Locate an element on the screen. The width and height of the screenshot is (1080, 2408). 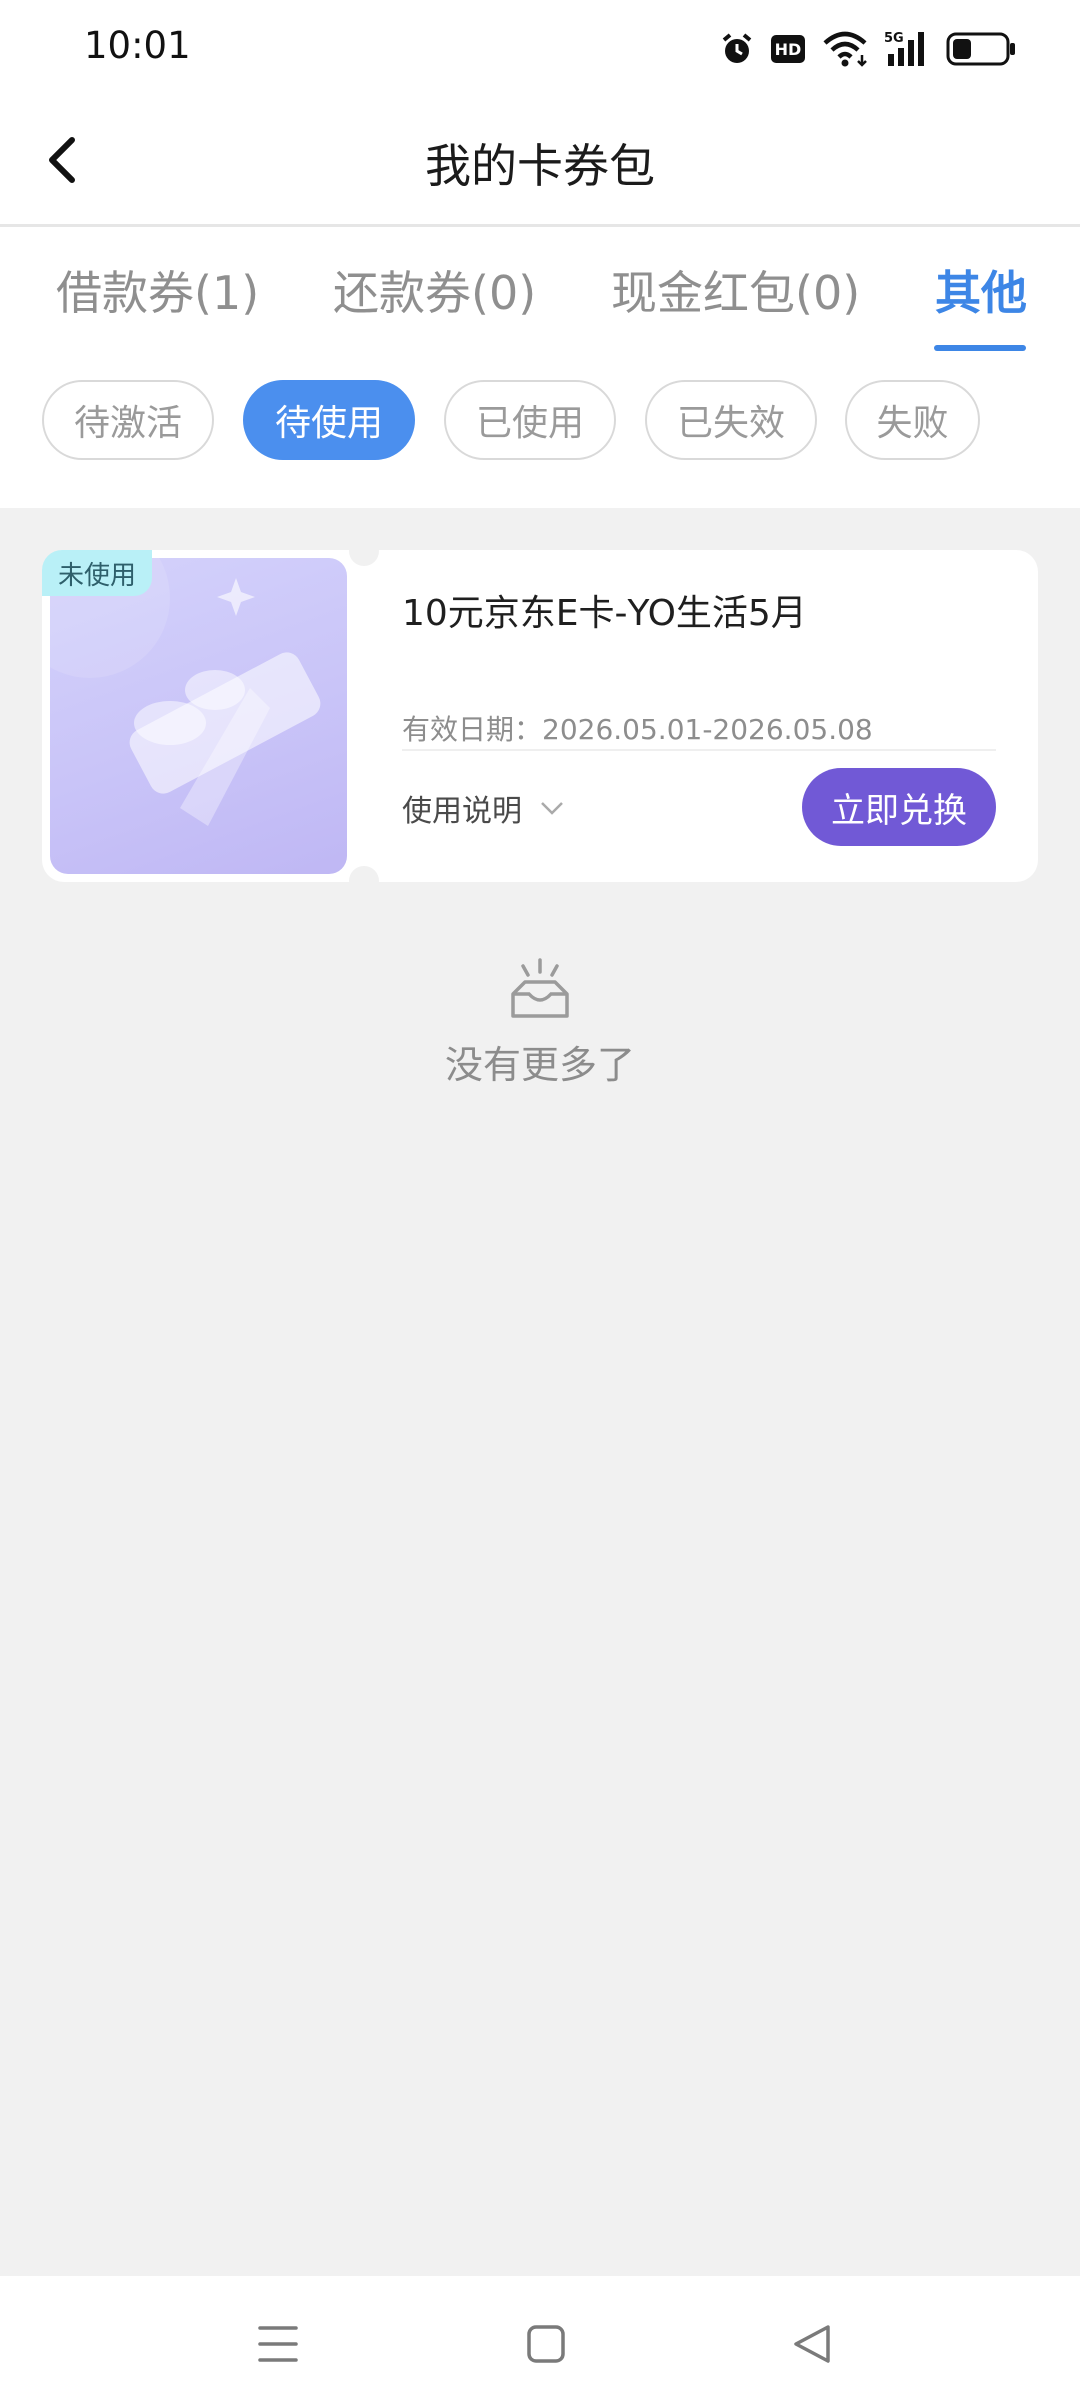
tab-cash-red-packets: 现金红包(0) is located at coordinates (735, 290).